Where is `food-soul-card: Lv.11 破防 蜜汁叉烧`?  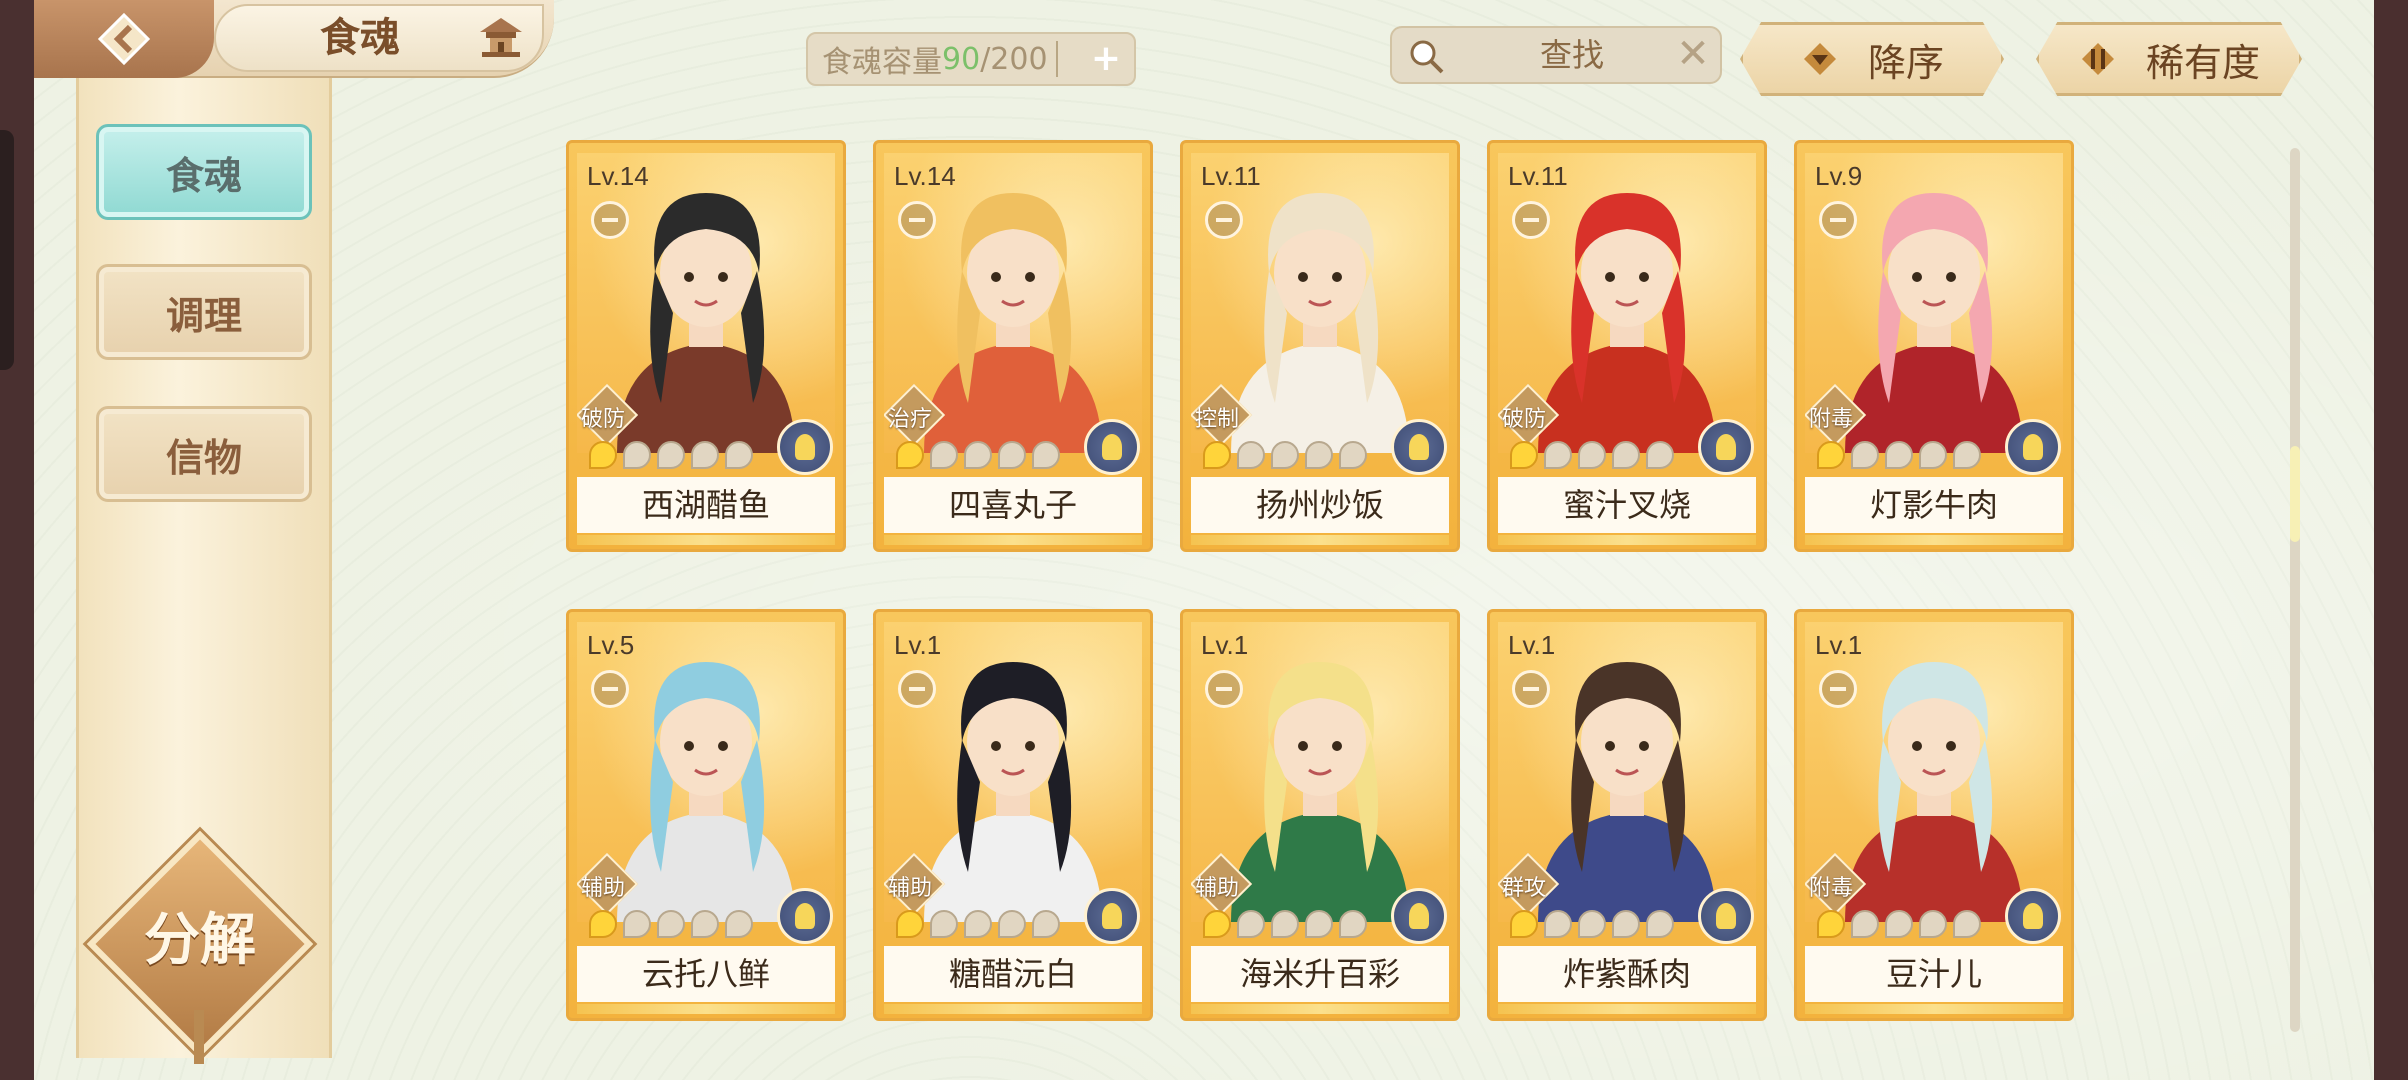 food-soul-card: Lv.11 破防 蜜汁叉烧 is located at coordinates (1627, 346).